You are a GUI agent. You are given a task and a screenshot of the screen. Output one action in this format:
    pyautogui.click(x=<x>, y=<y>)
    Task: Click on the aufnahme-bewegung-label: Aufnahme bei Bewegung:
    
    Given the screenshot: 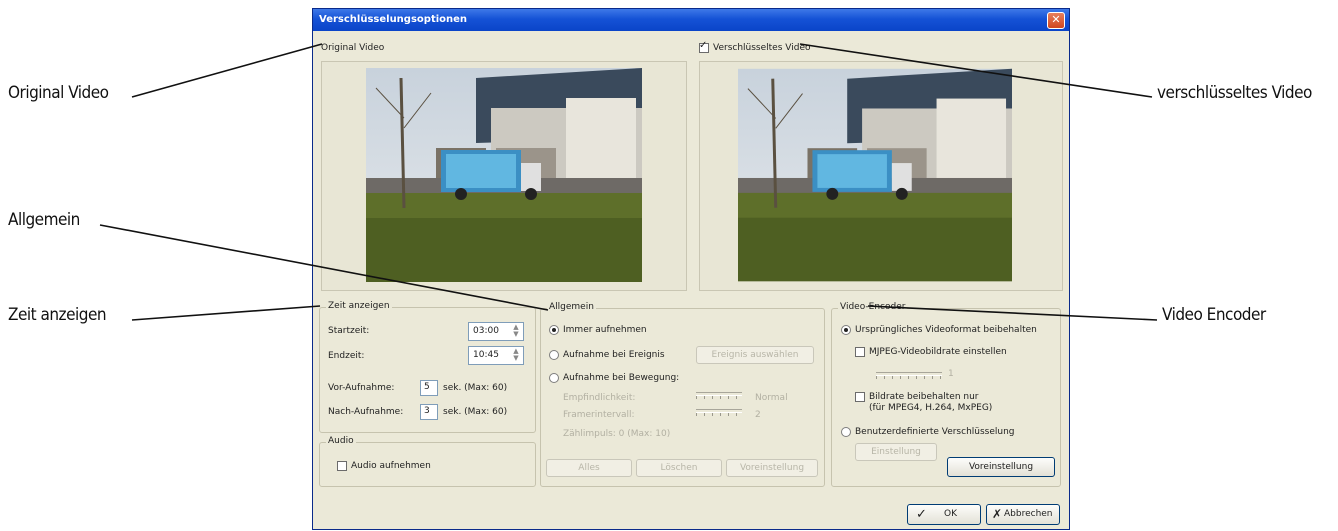 What is the action you would take?
    pyautogui.click(x=621, y=378)
    